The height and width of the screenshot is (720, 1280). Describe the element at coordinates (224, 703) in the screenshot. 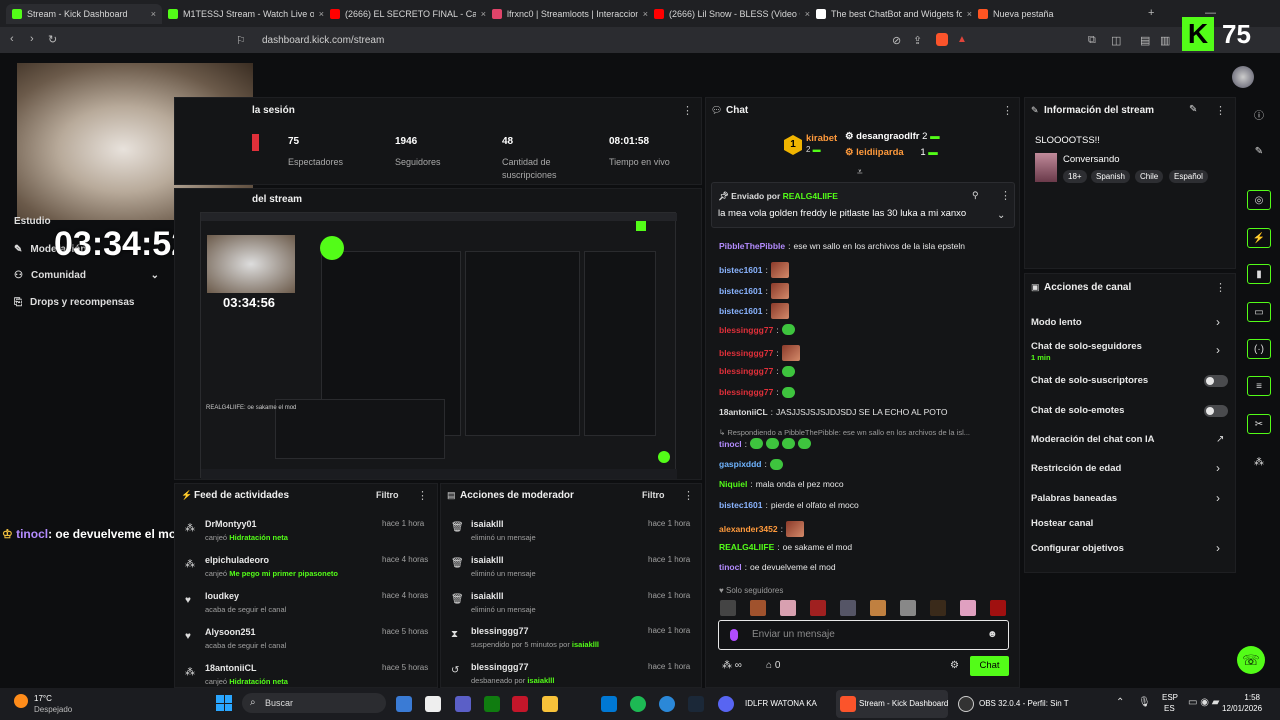

I see `start-button` at that location.